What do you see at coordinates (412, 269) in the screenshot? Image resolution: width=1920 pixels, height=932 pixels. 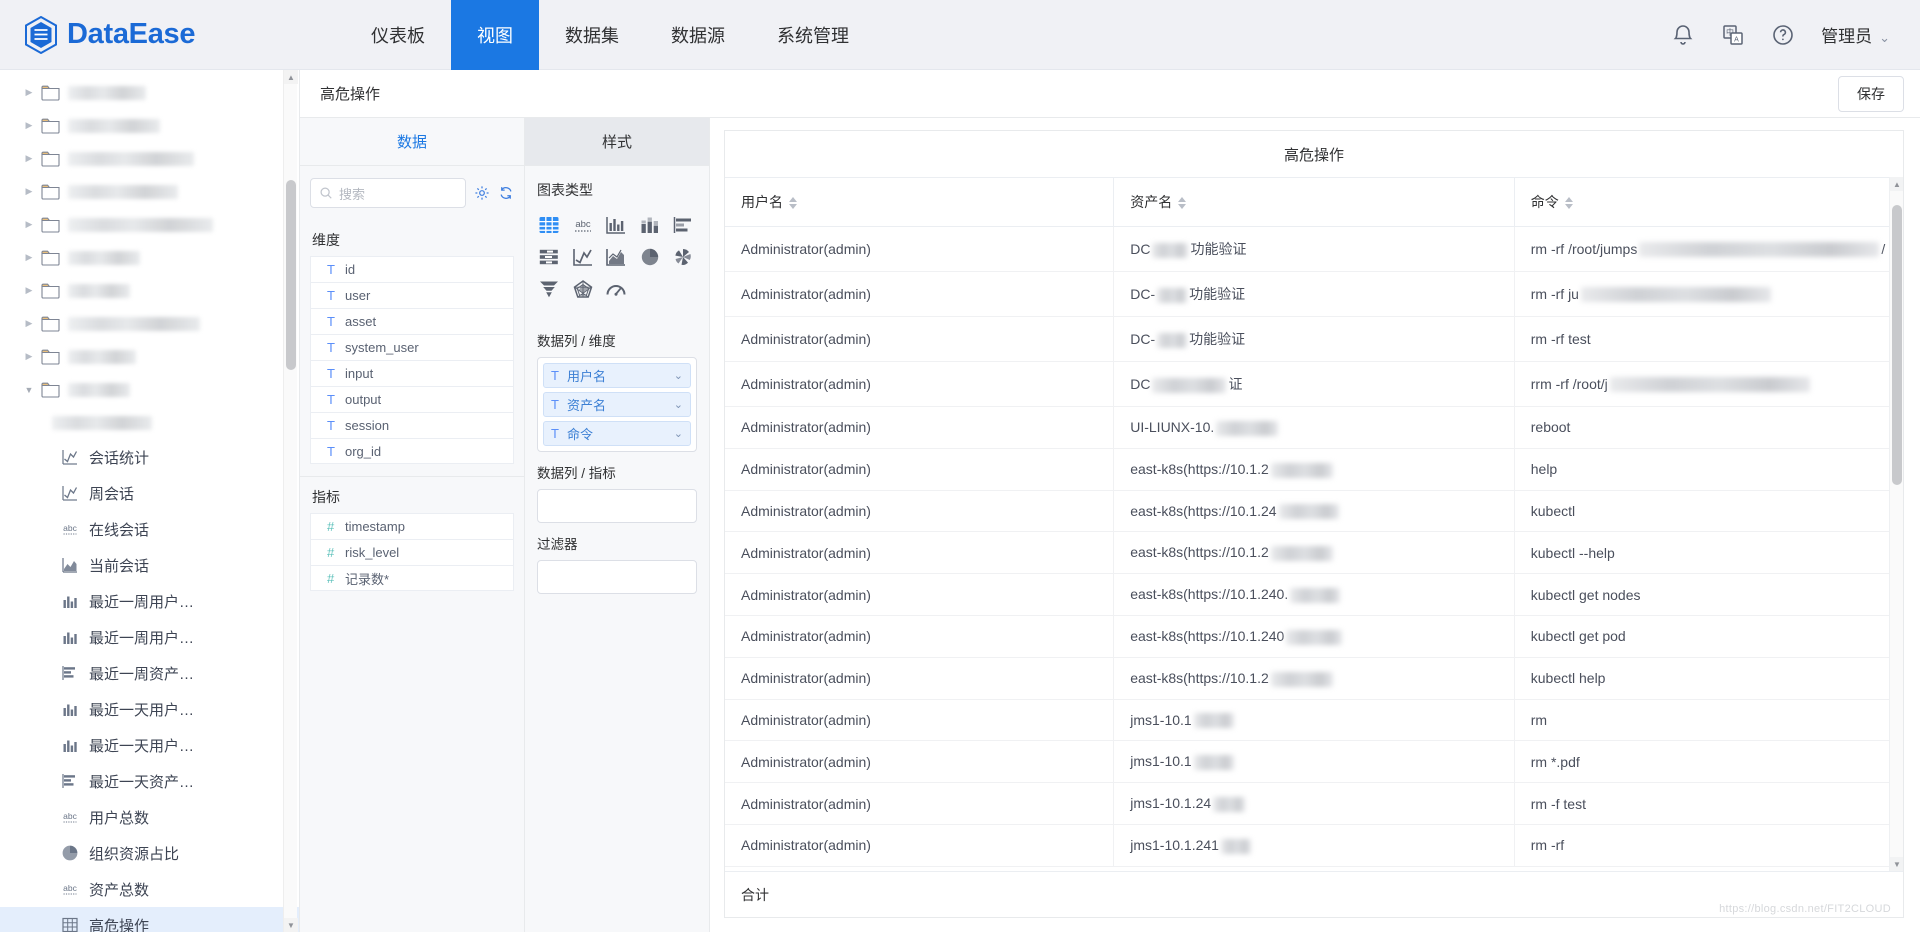 I see `dimension-field-1: Tid` at bounding box center [412, 269].